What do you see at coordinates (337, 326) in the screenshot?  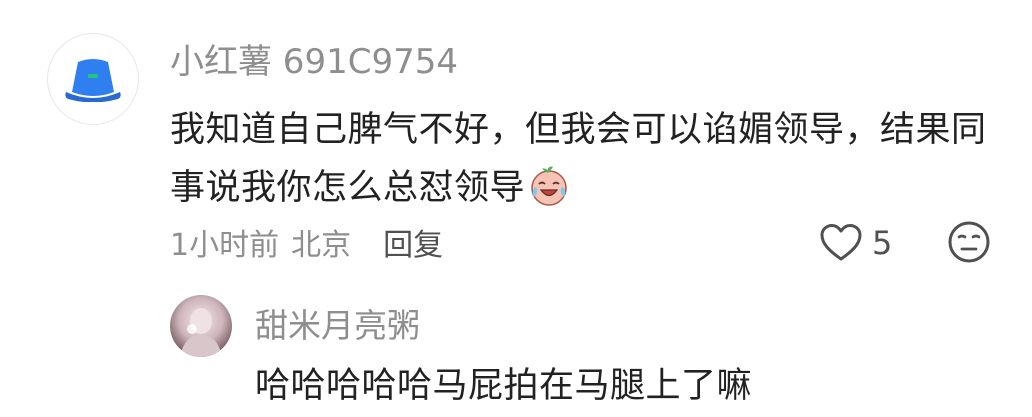 I see `reply-username: 甜米月亮粥` at bounding box center [337, 326].